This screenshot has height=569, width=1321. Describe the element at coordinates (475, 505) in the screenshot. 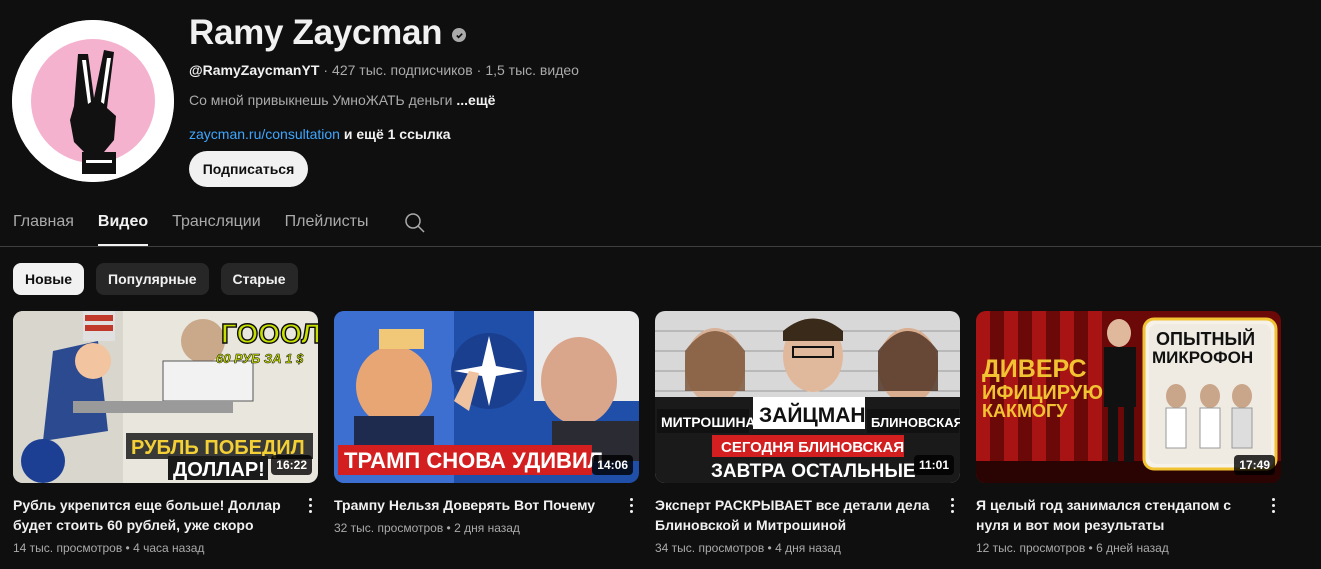

I see `video-title: Трампу Нельзя Доверять Вот Почему` at that location.